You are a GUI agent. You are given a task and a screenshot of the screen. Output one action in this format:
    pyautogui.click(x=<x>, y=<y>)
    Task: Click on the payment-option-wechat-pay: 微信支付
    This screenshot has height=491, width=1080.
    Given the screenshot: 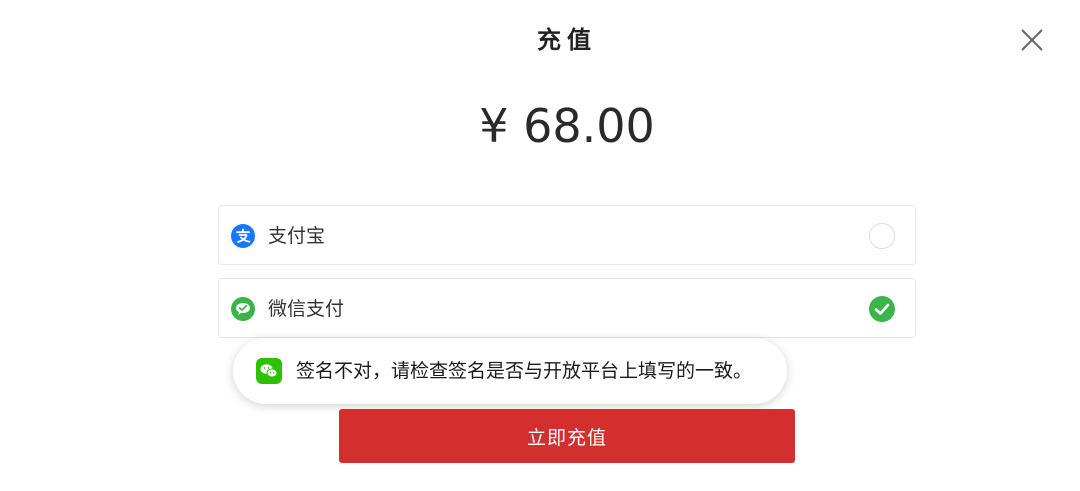 What is the action you would take?
    pyautogui.click(x=567, y=308)
    